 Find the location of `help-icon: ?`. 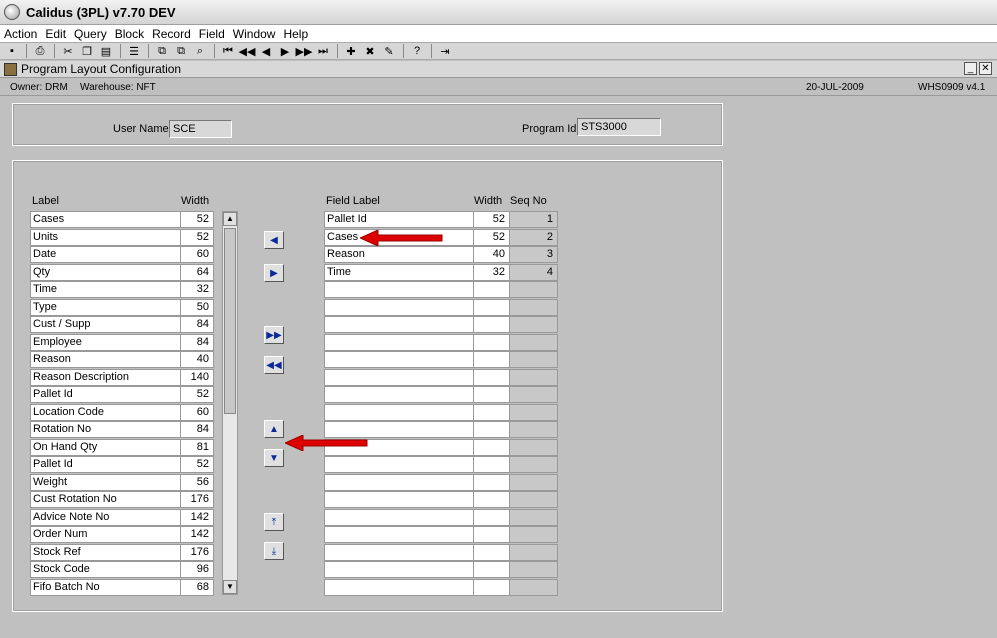

help-icon: ? is located at coordinates (417, 51).